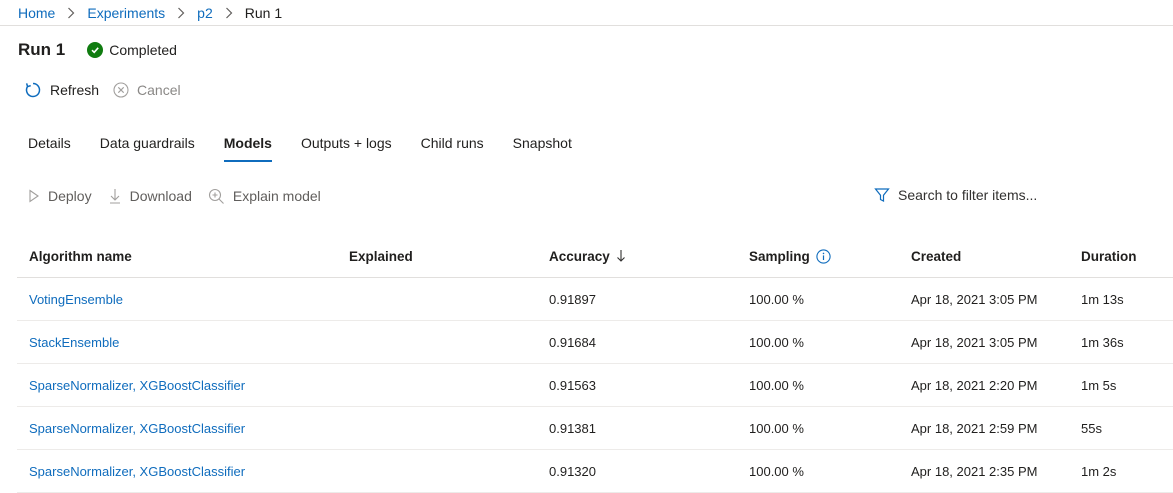 The height and width of the screenshot is (493, 1173). What do you see at coordinates (779, 256) in the screenshot?
I see `sampling-header-label: Sampling` at bounding box center [779, 256].